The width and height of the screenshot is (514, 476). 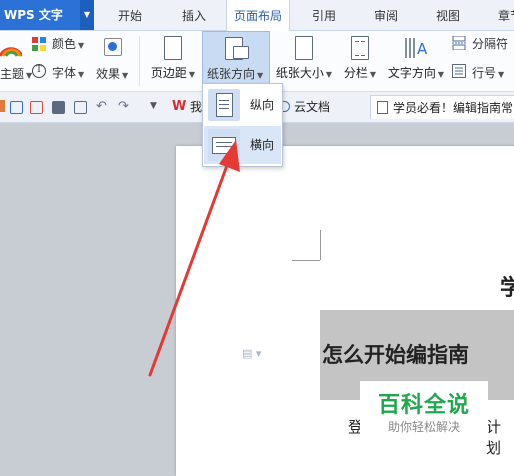 I want to click on font-label: 字体, so click(x=64, y=73).